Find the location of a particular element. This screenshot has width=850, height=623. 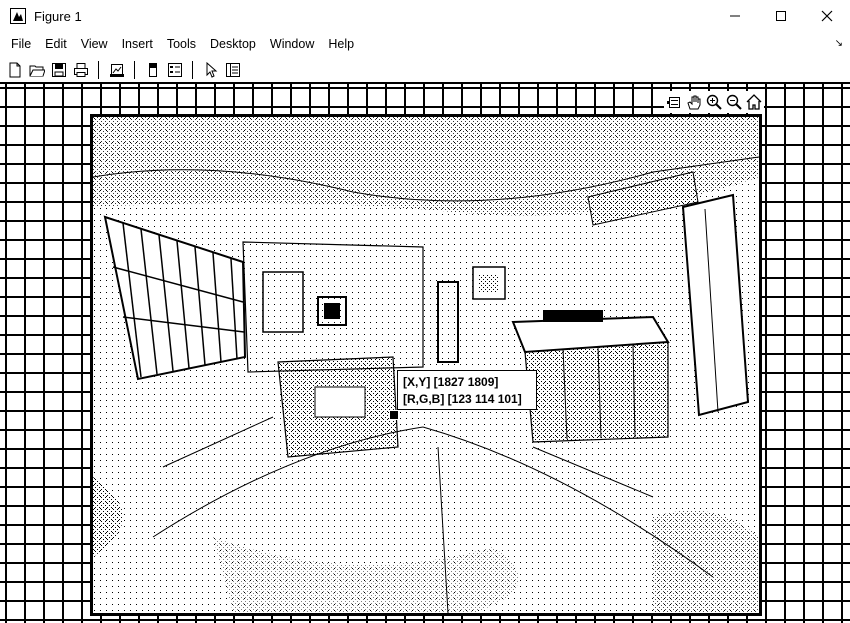

print-icon is located at coordinates (81, 70).